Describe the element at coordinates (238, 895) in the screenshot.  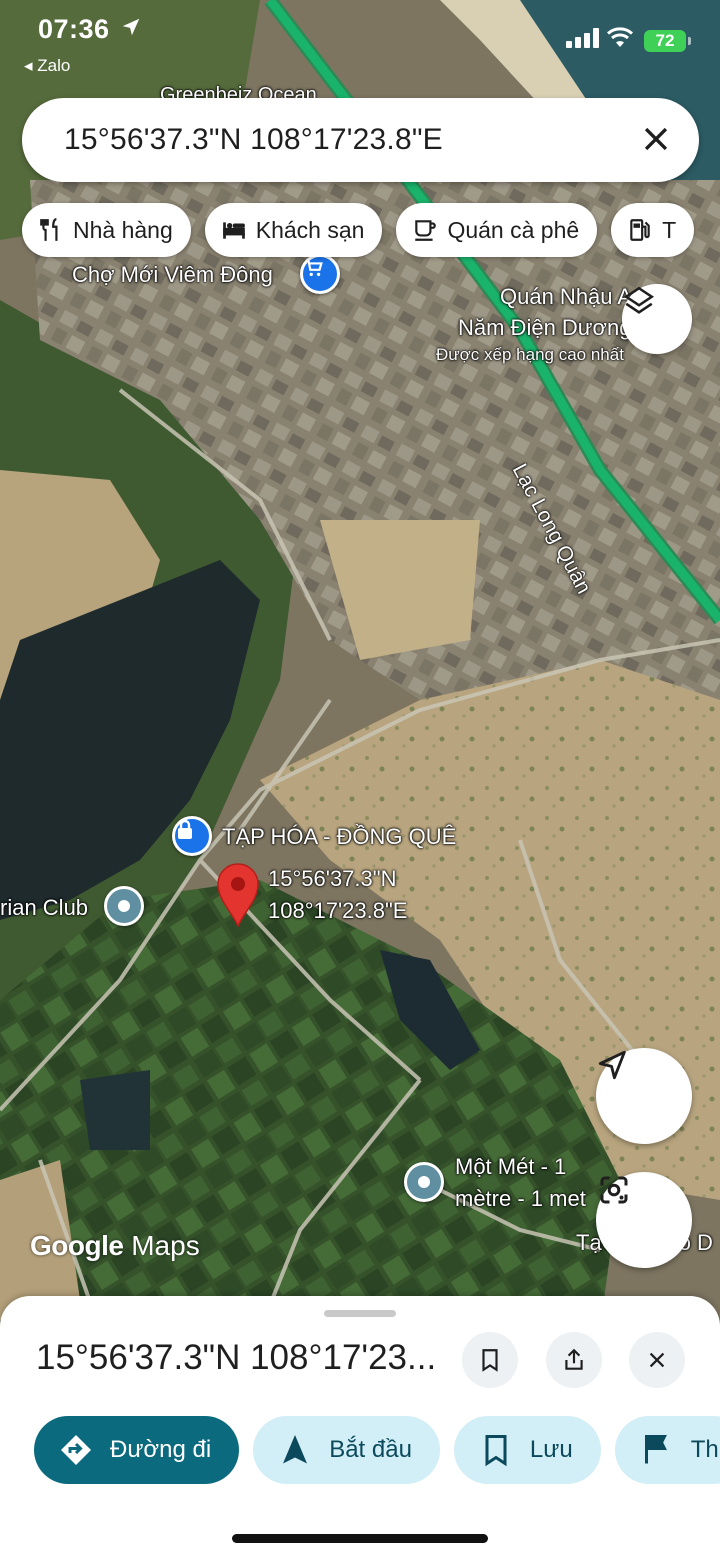
I see `location-pin-icon` at that location.